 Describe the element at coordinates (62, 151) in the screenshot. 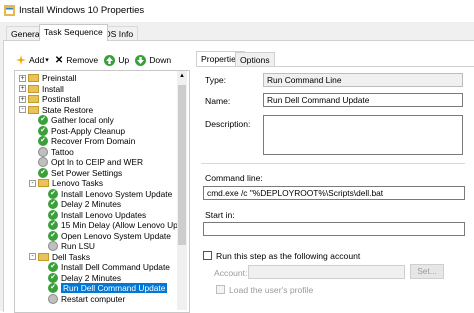

I see `tree-item-label: Tattoo` at that location.